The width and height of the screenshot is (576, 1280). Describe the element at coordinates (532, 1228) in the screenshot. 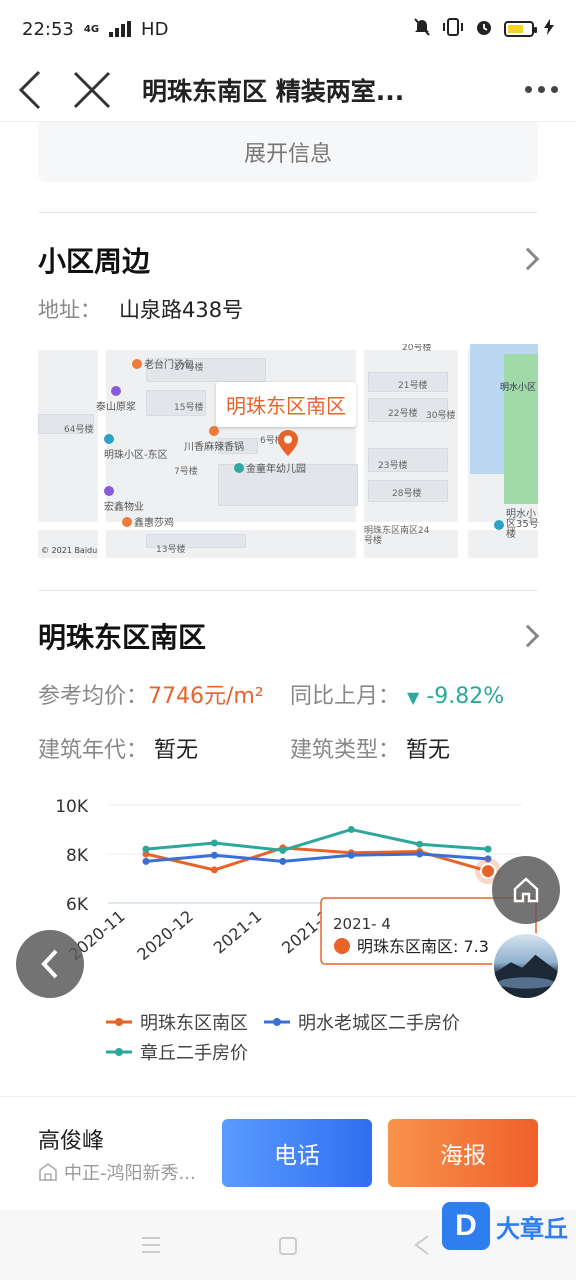

I see `watermark-text: 大章丘` at that location.